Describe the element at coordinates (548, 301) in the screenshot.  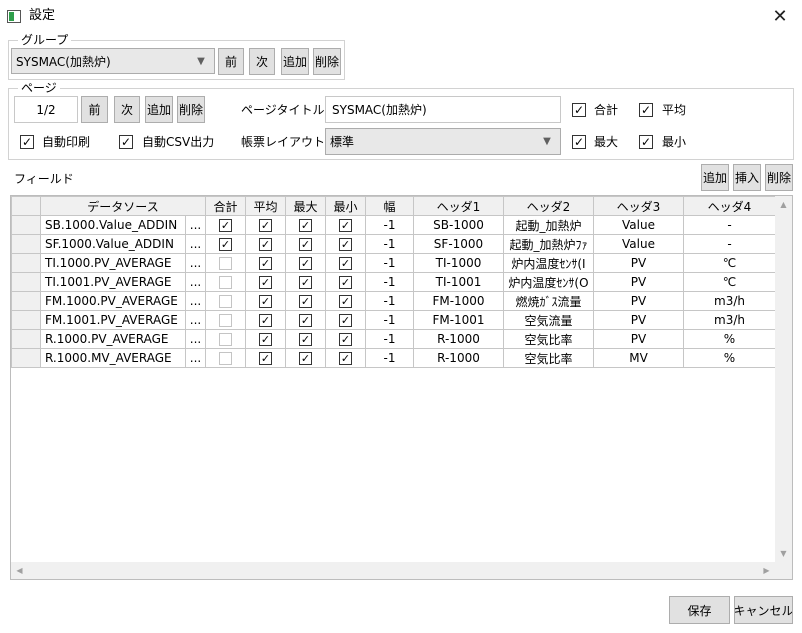
I see `cell-h2: 燃焼ｶﾞｽ流量` at that location.